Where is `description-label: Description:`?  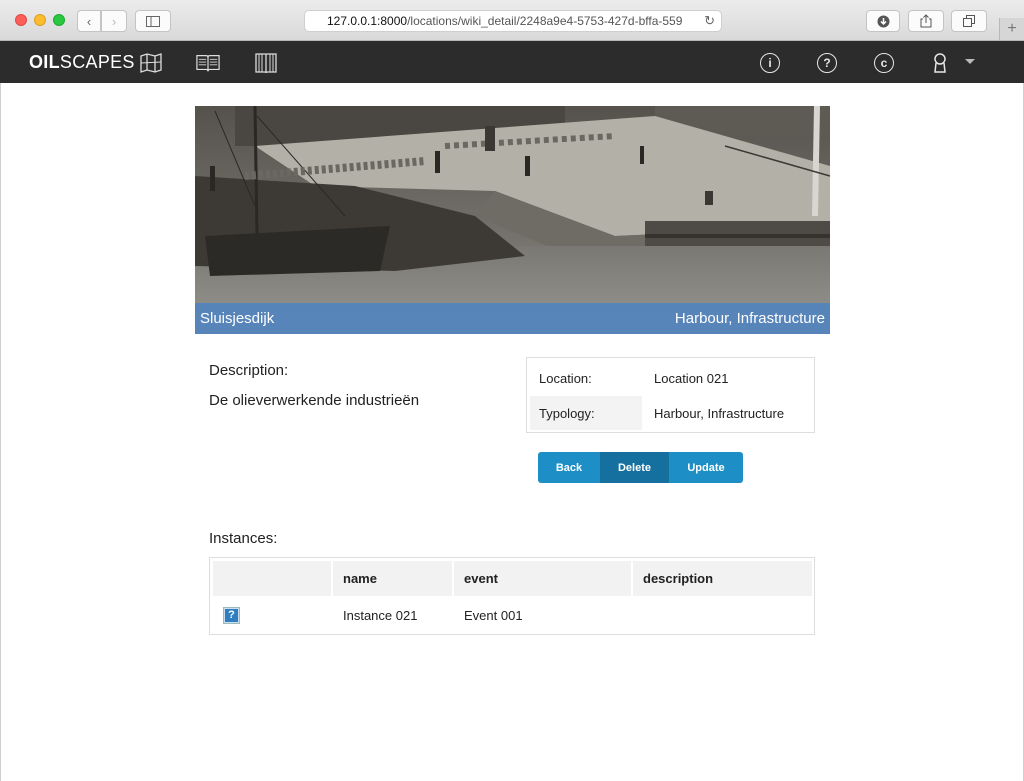 description-label: Description: is located at coordinates (249, 370).